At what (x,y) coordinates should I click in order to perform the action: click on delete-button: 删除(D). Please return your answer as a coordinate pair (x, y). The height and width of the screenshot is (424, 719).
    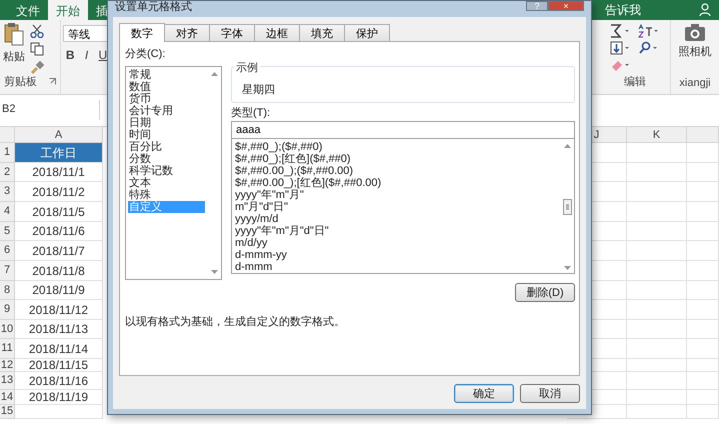
    Looking at the image, I should click on (545, 292).